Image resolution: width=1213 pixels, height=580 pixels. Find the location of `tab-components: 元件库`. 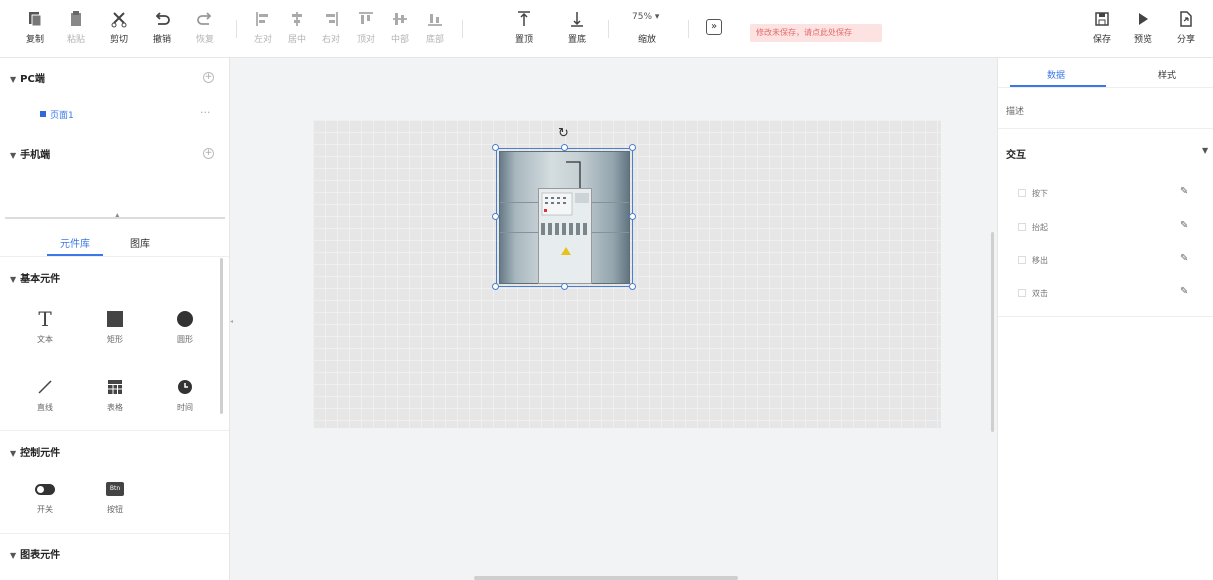

tab-components: 元件库 is located at coordinates (75, 242).